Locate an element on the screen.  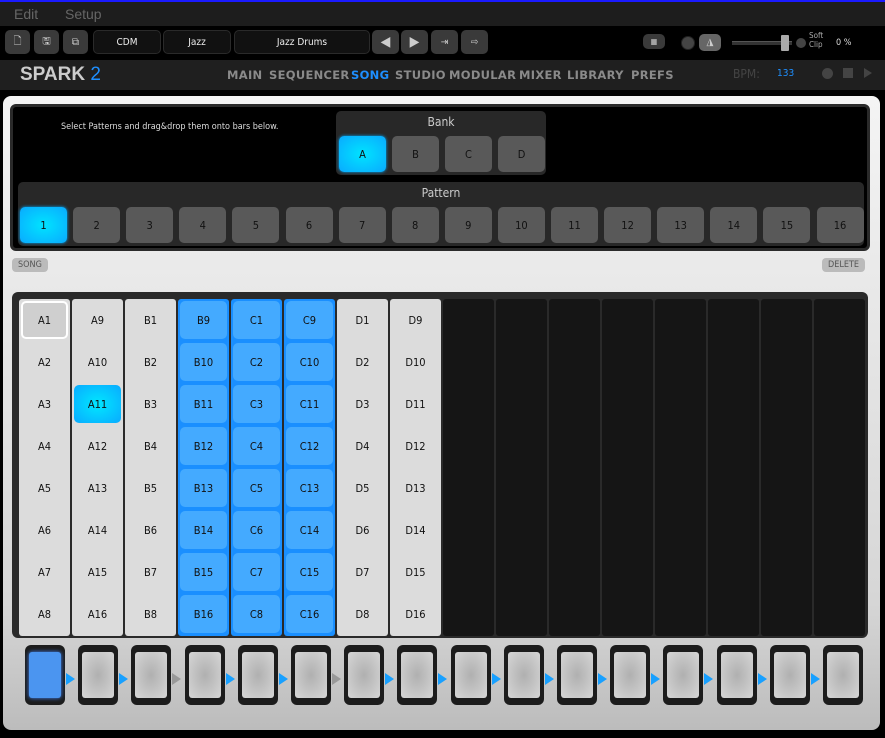
pattern-cell: B10 is located at coordinates (203, 362).